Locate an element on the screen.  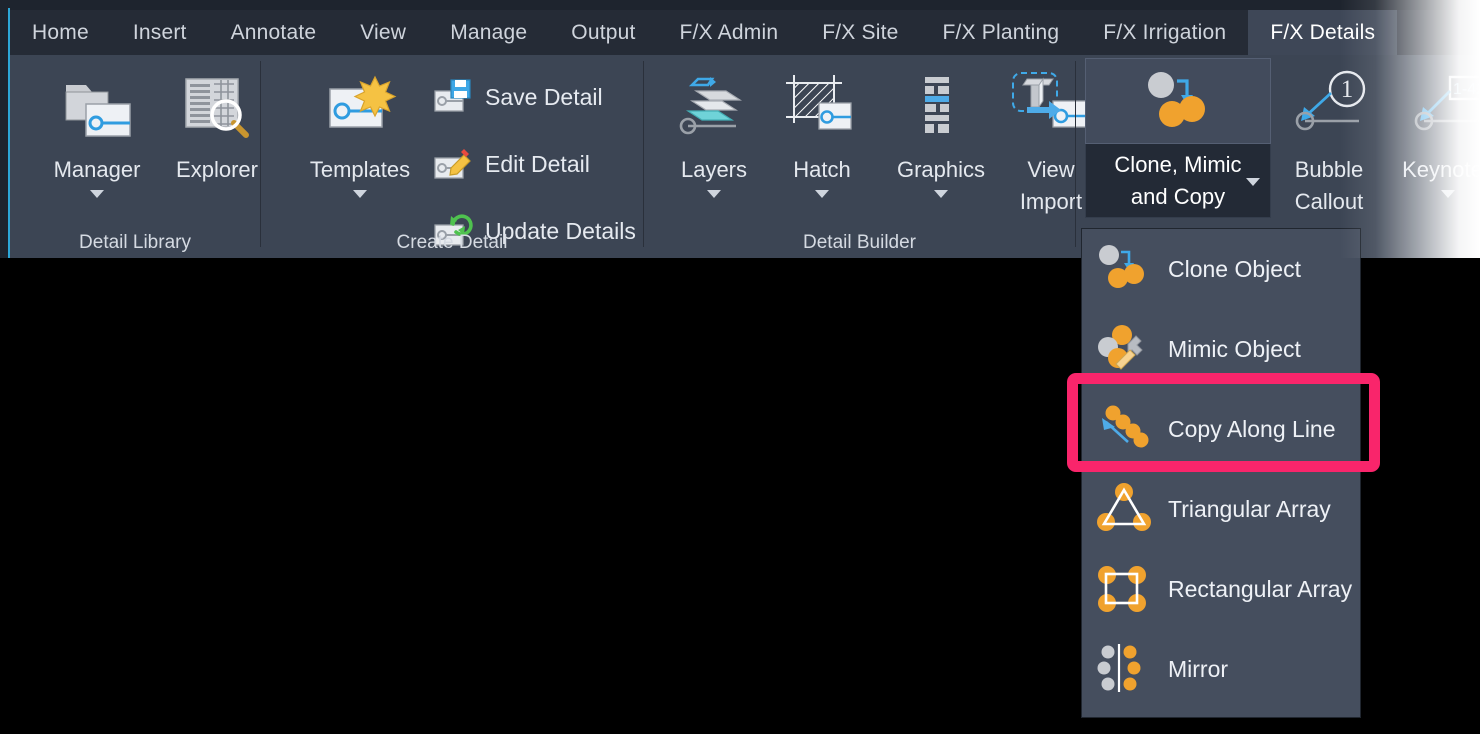
button-bubble-callout: 1 Bubble Callout is located at coordinates (1329, 139).